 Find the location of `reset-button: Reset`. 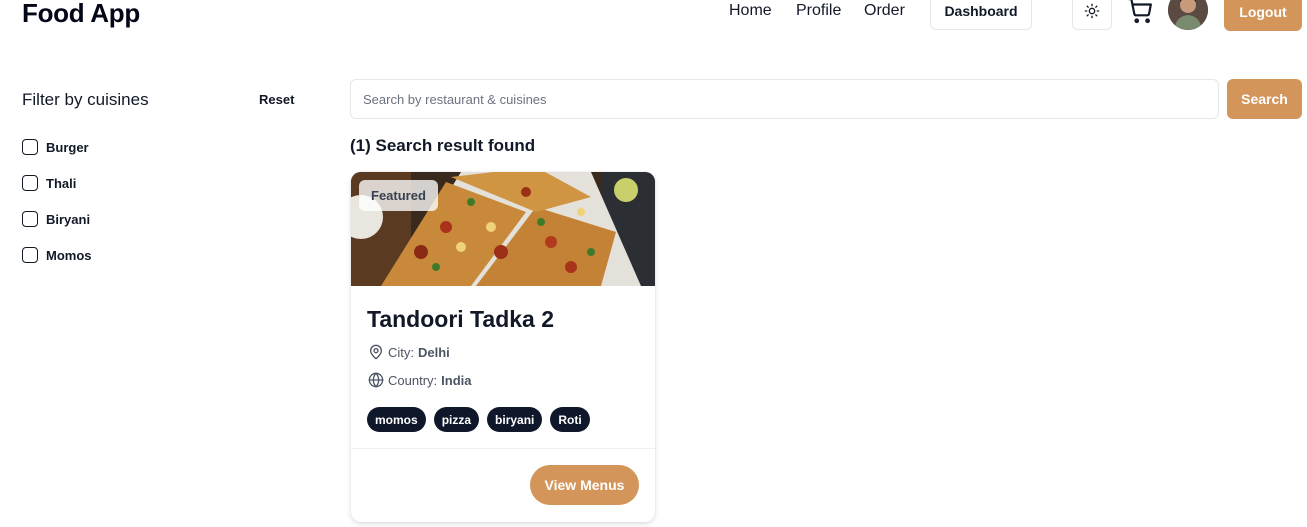

reset-button: Reset is located at coordinates (276, 99).